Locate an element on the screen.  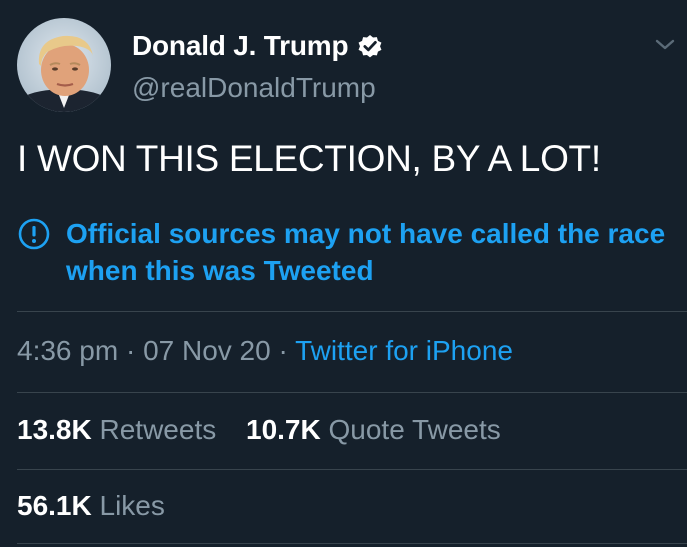
tweet-meta: 4:36 pm · 07 Nov 20 · Twitter for iPhone is located at coordinates (265, 351).